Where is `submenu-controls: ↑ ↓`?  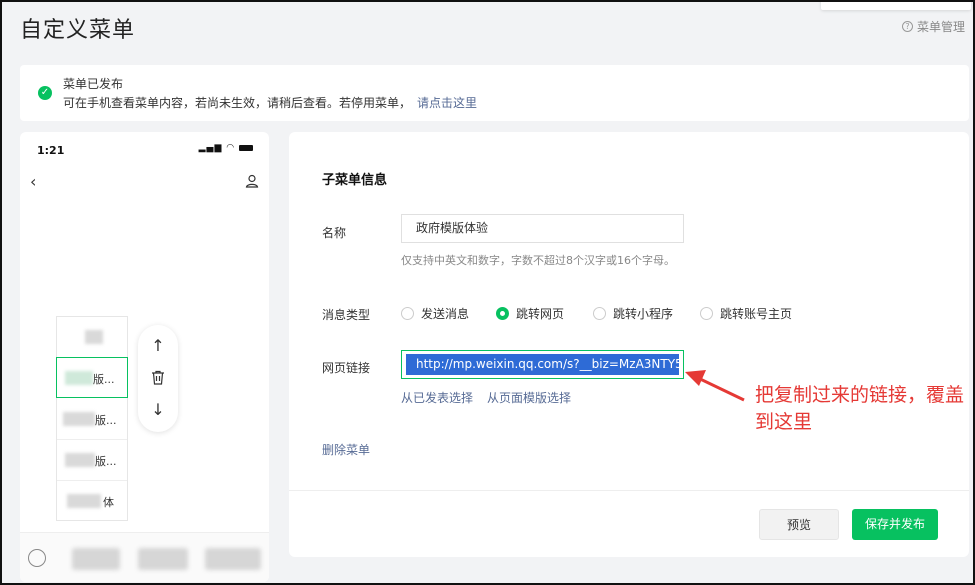 submenu-controls: ↑ ↓ is located at coordinates (158, 378).